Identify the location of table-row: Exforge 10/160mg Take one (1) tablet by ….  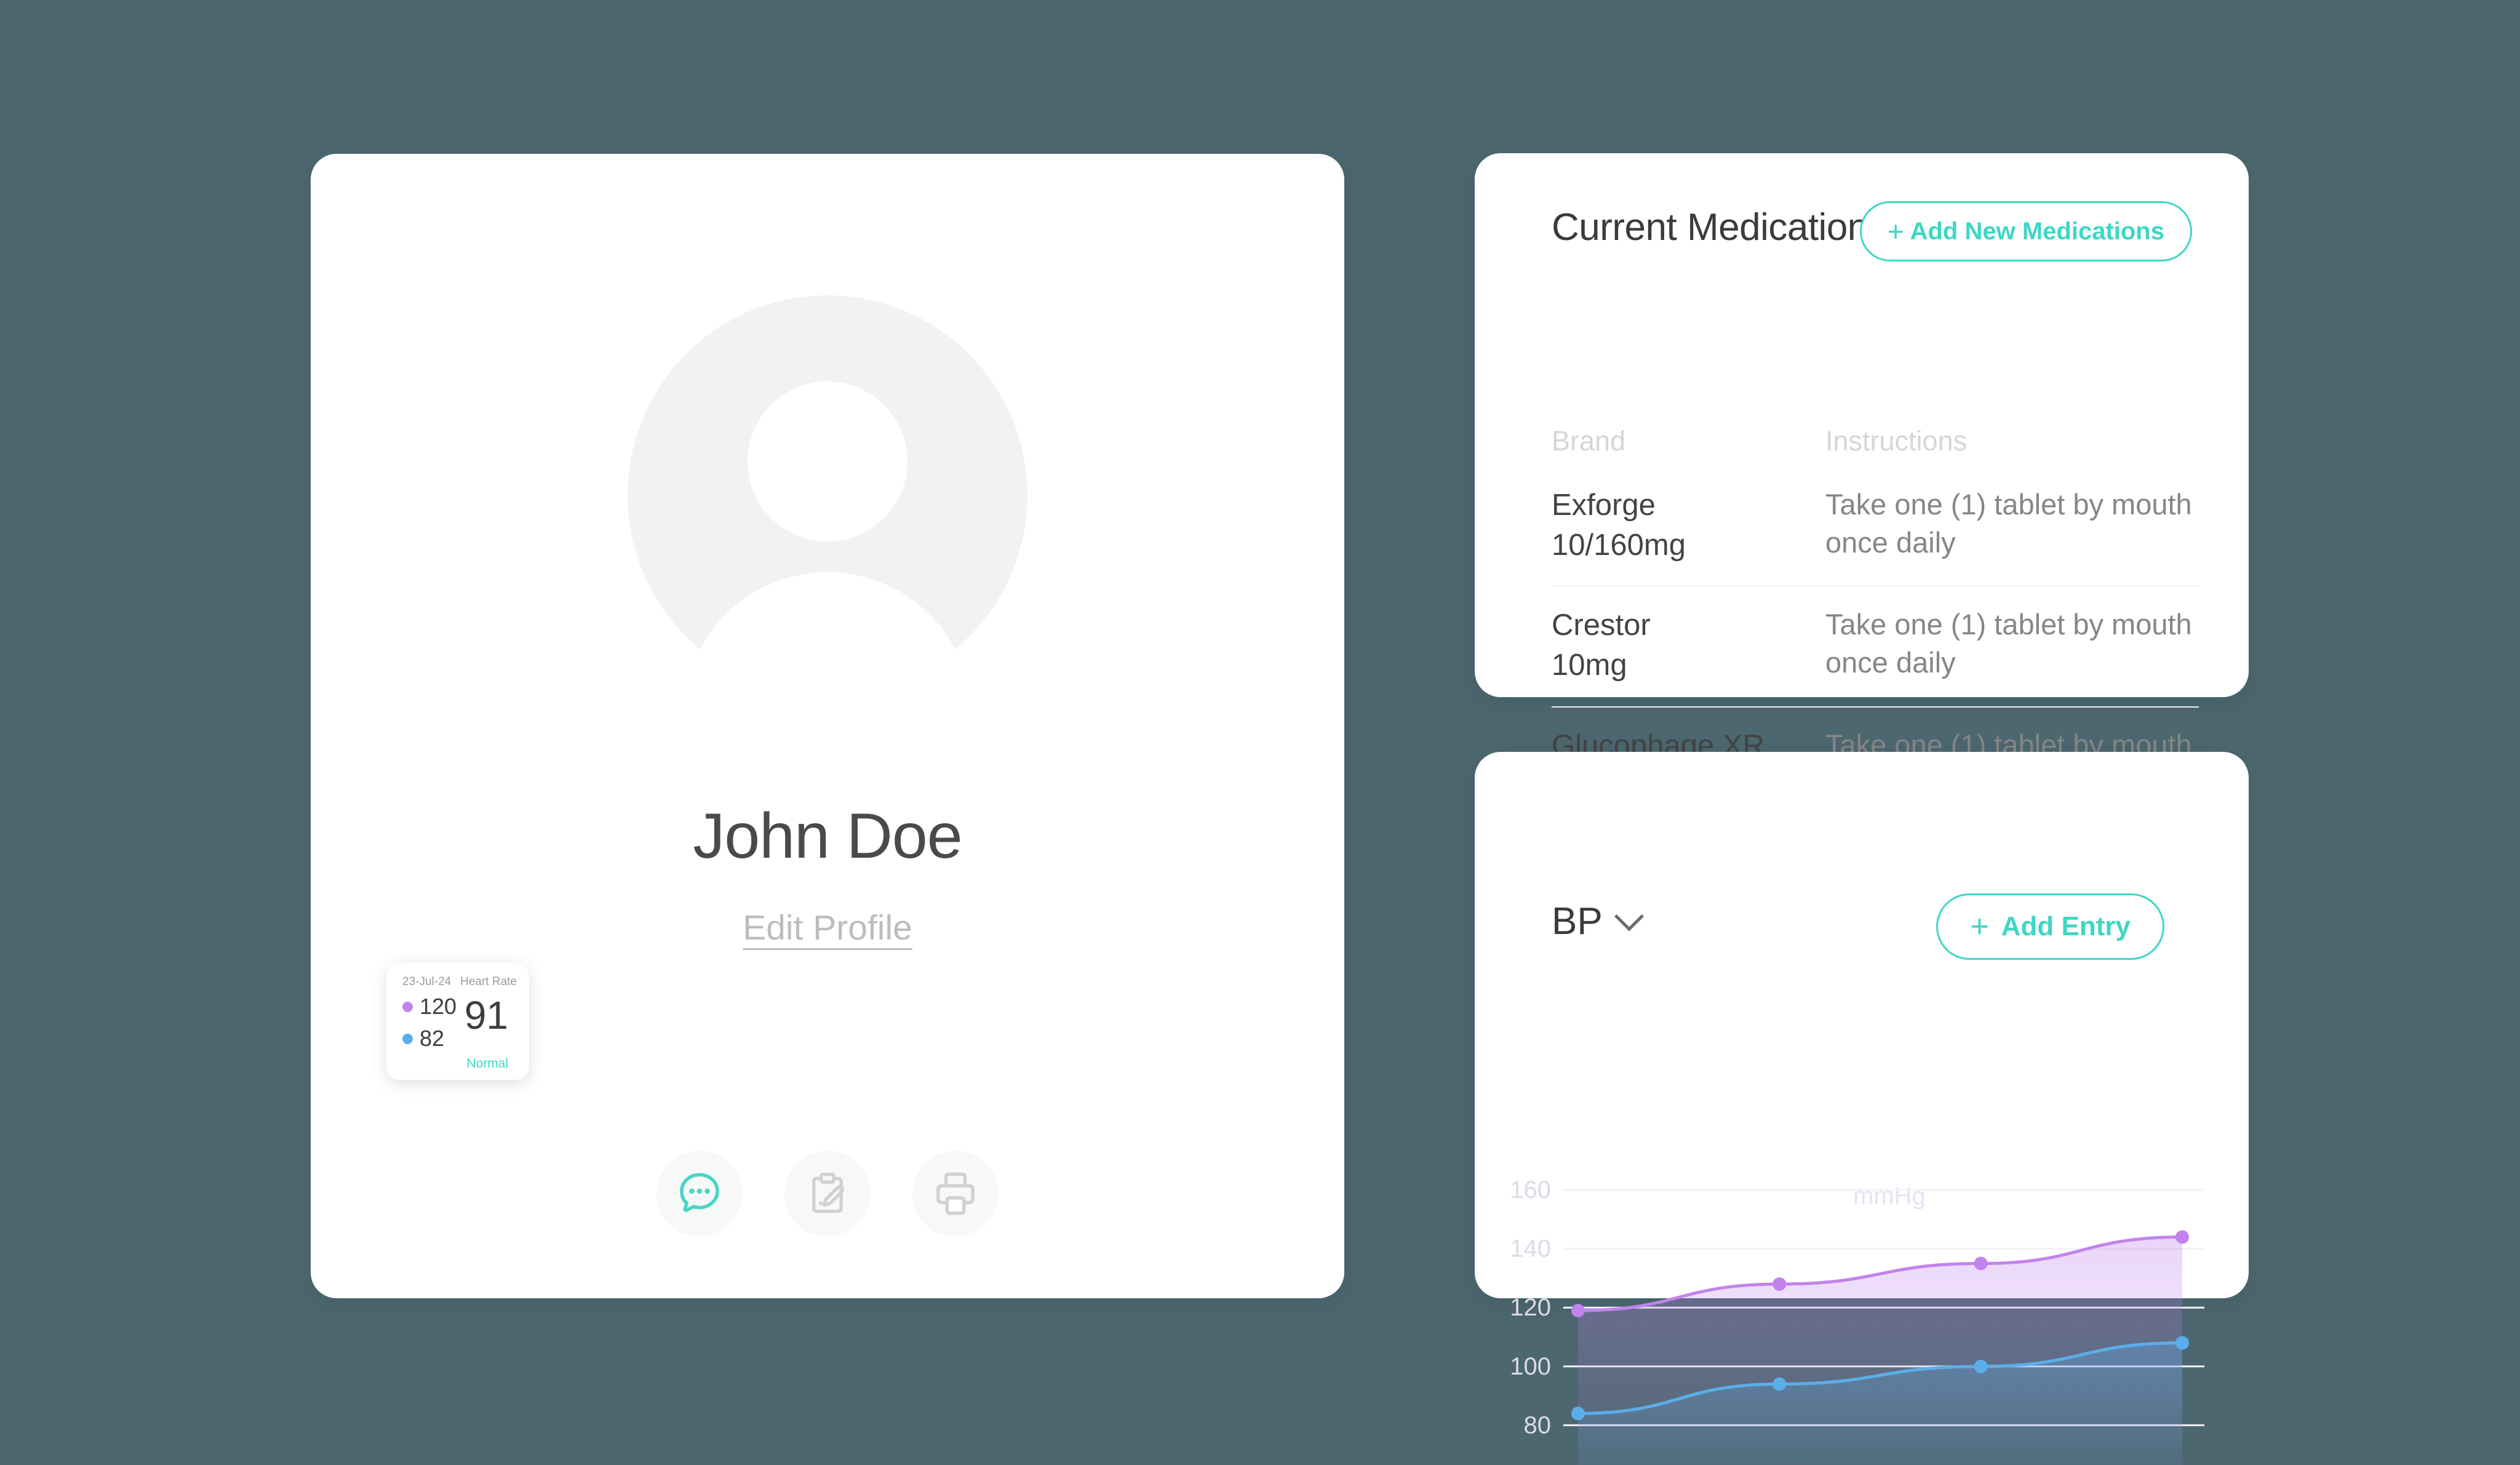
(1875, 527).